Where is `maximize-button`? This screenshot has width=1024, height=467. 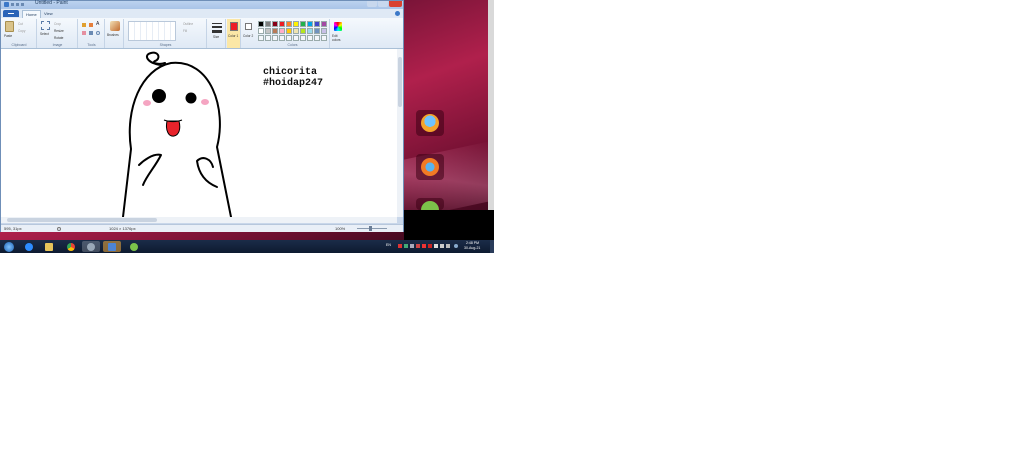 maximize-button is located at coordinates (383, 4).